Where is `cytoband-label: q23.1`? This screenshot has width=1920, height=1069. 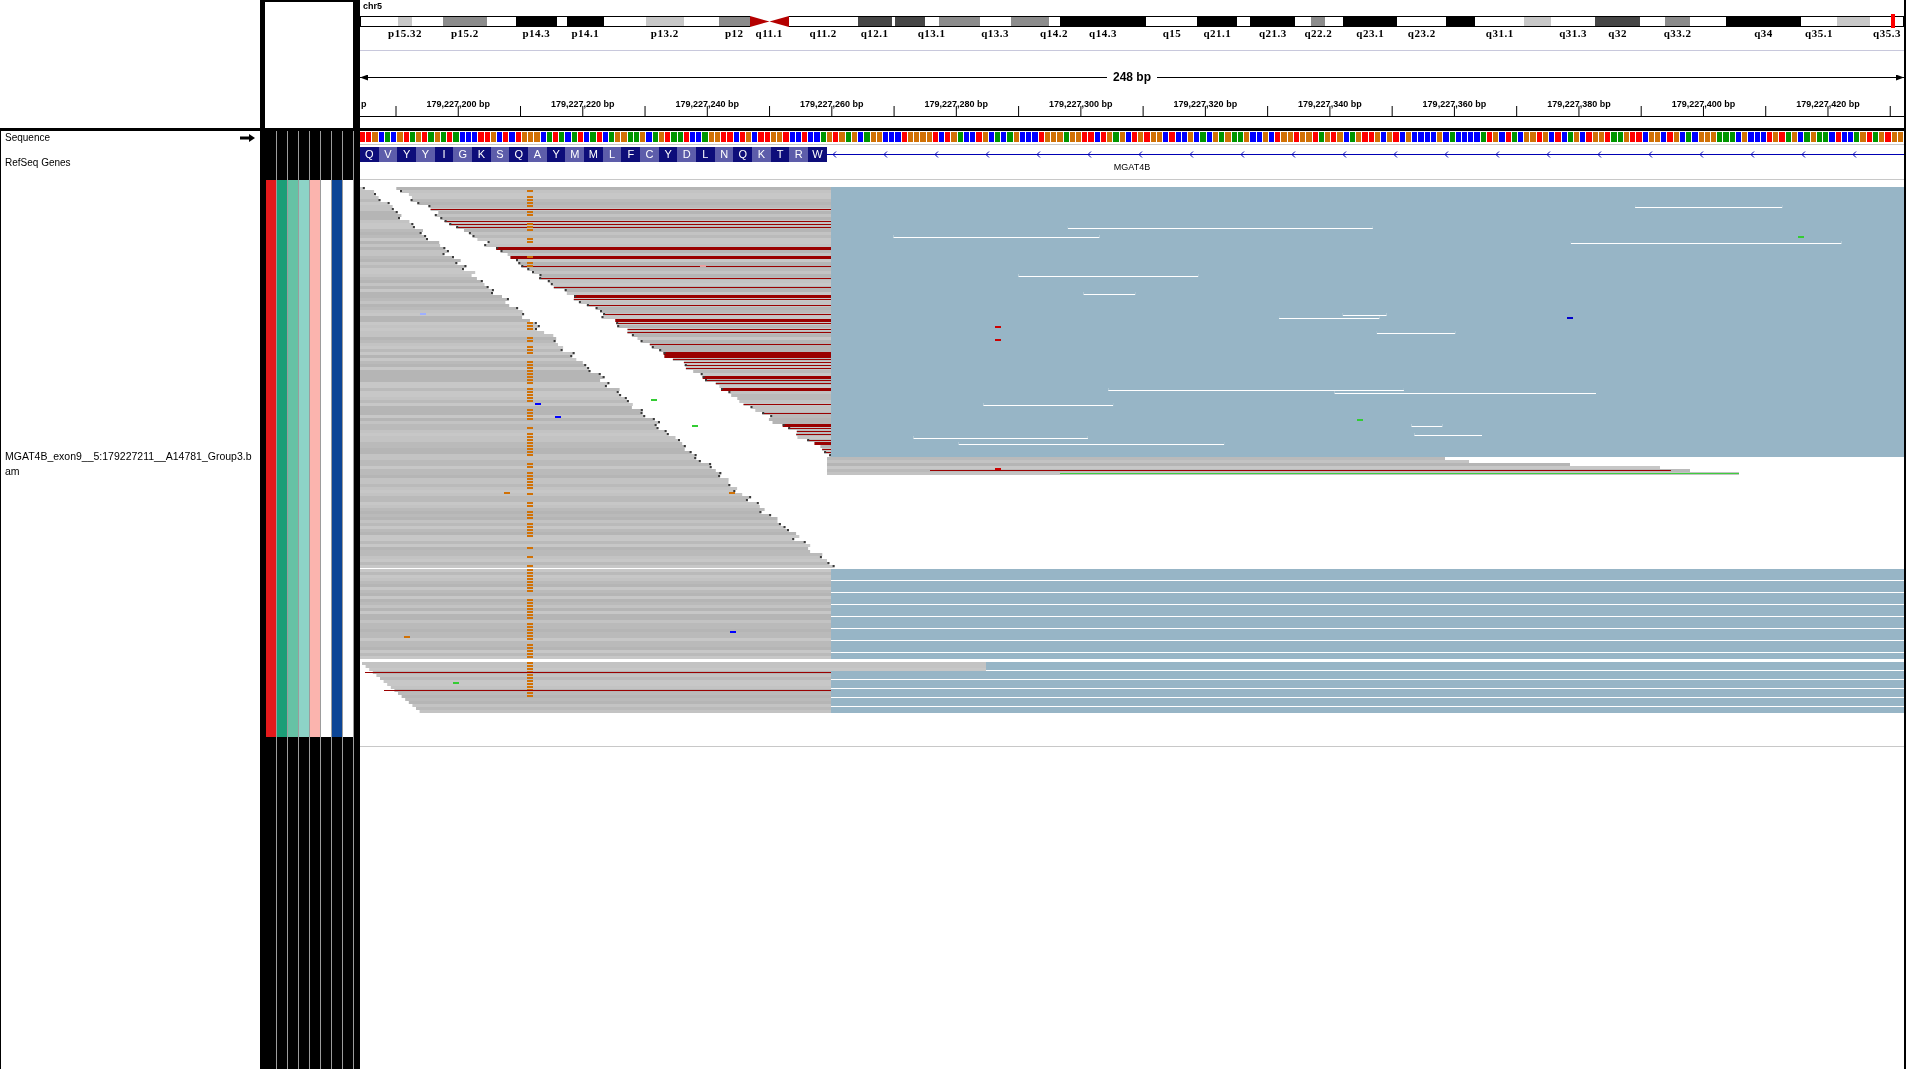
cytoband-label: q23.1 is located at coordinates (1370, 33).